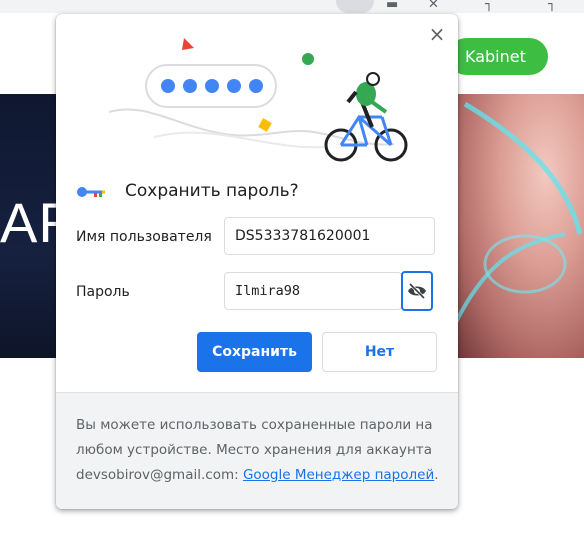 The image size is (584, 541). I want to click on password-label: Пароль, so click(103, 292).